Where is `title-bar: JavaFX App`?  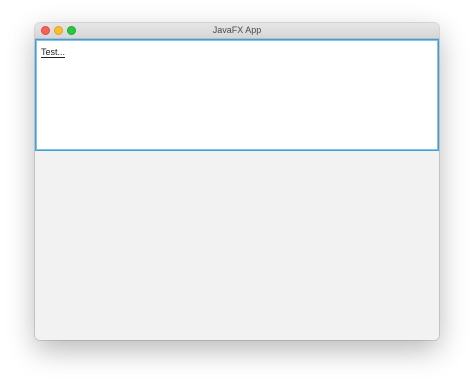 title-bar: JavaFX App is located at coordinates (237, 31).